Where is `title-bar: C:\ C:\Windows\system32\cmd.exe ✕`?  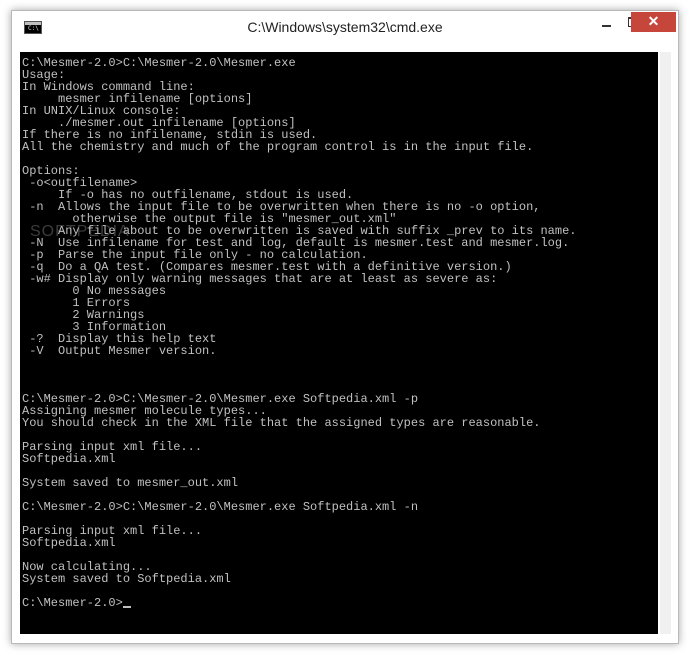 title-bar: C:\ C:\Windows\system32\cmd.exe ✕ is located at coordinates (345, 26).